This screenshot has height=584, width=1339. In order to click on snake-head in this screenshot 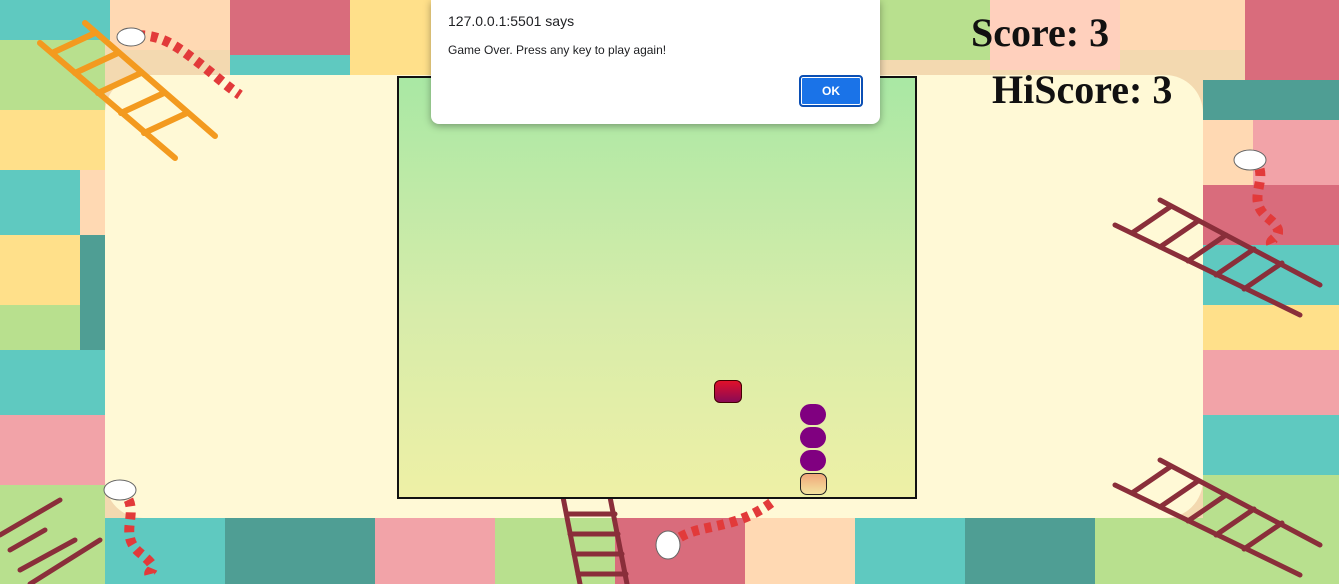, I will do `click(813, 484)`.